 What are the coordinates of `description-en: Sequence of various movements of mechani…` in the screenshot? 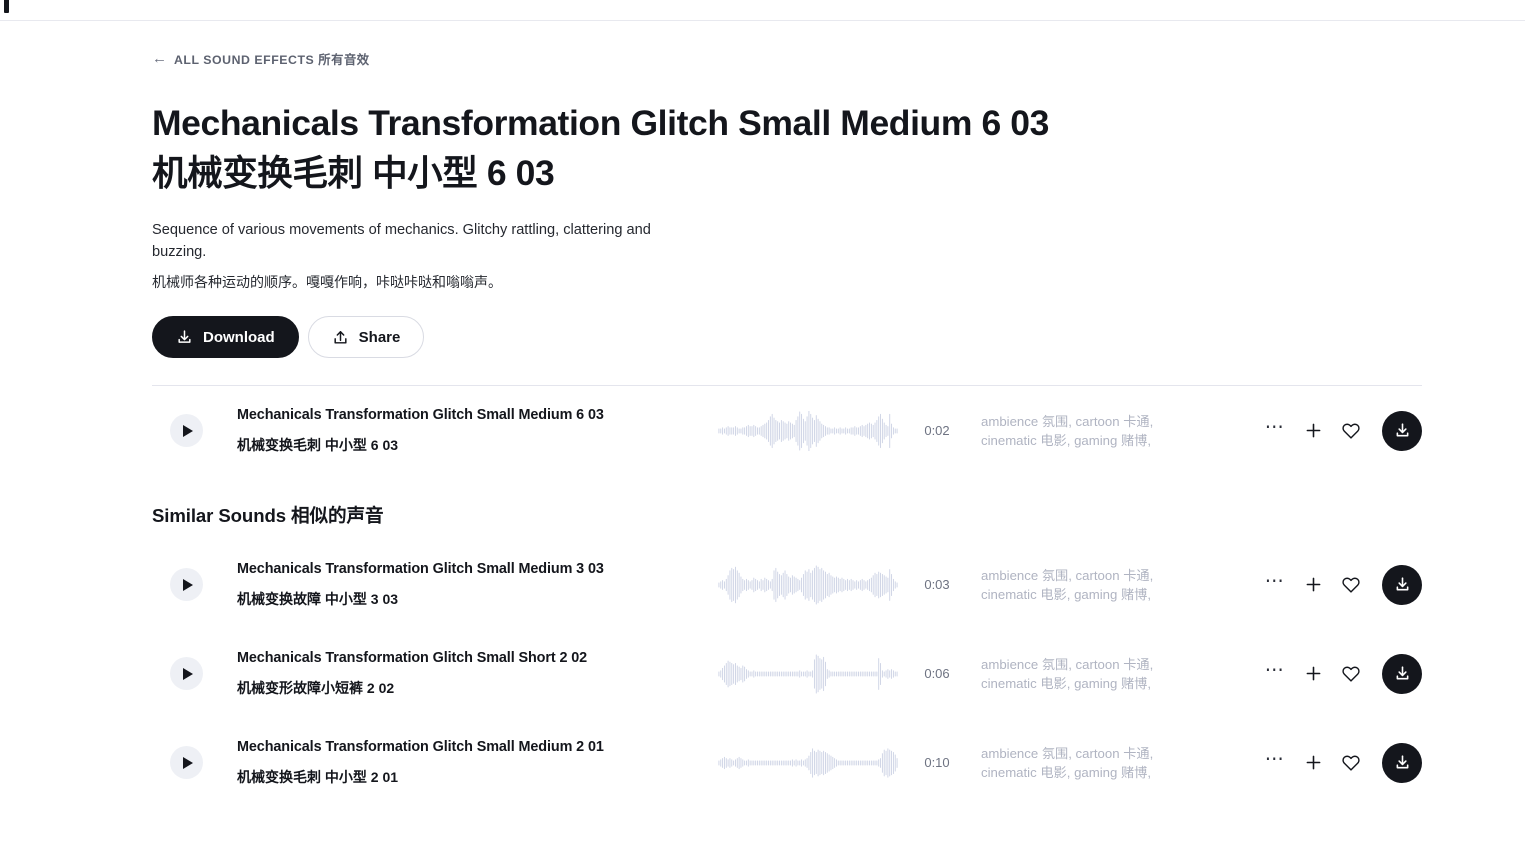 It's located at (401, 241).